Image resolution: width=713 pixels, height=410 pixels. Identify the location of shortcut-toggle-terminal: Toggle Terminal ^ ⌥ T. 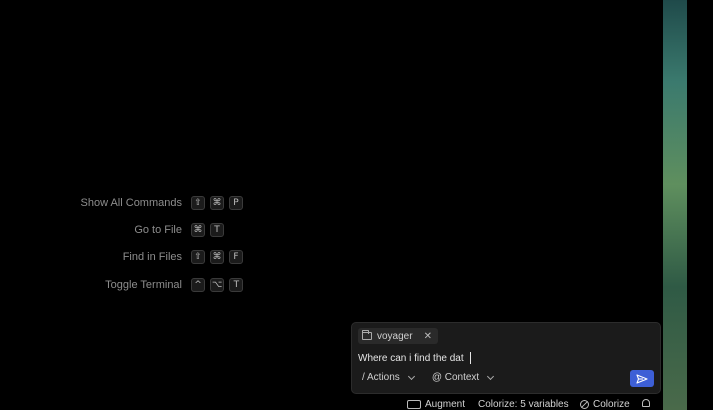
(130, 286).